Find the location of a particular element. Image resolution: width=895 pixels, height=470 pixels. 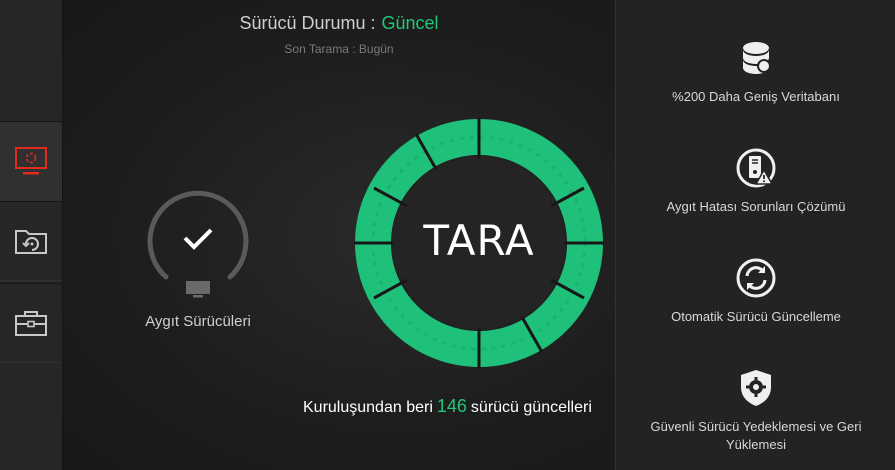

feature-label: Otomatik Sürücü Güncelleme is located at coordinates (756, 316).